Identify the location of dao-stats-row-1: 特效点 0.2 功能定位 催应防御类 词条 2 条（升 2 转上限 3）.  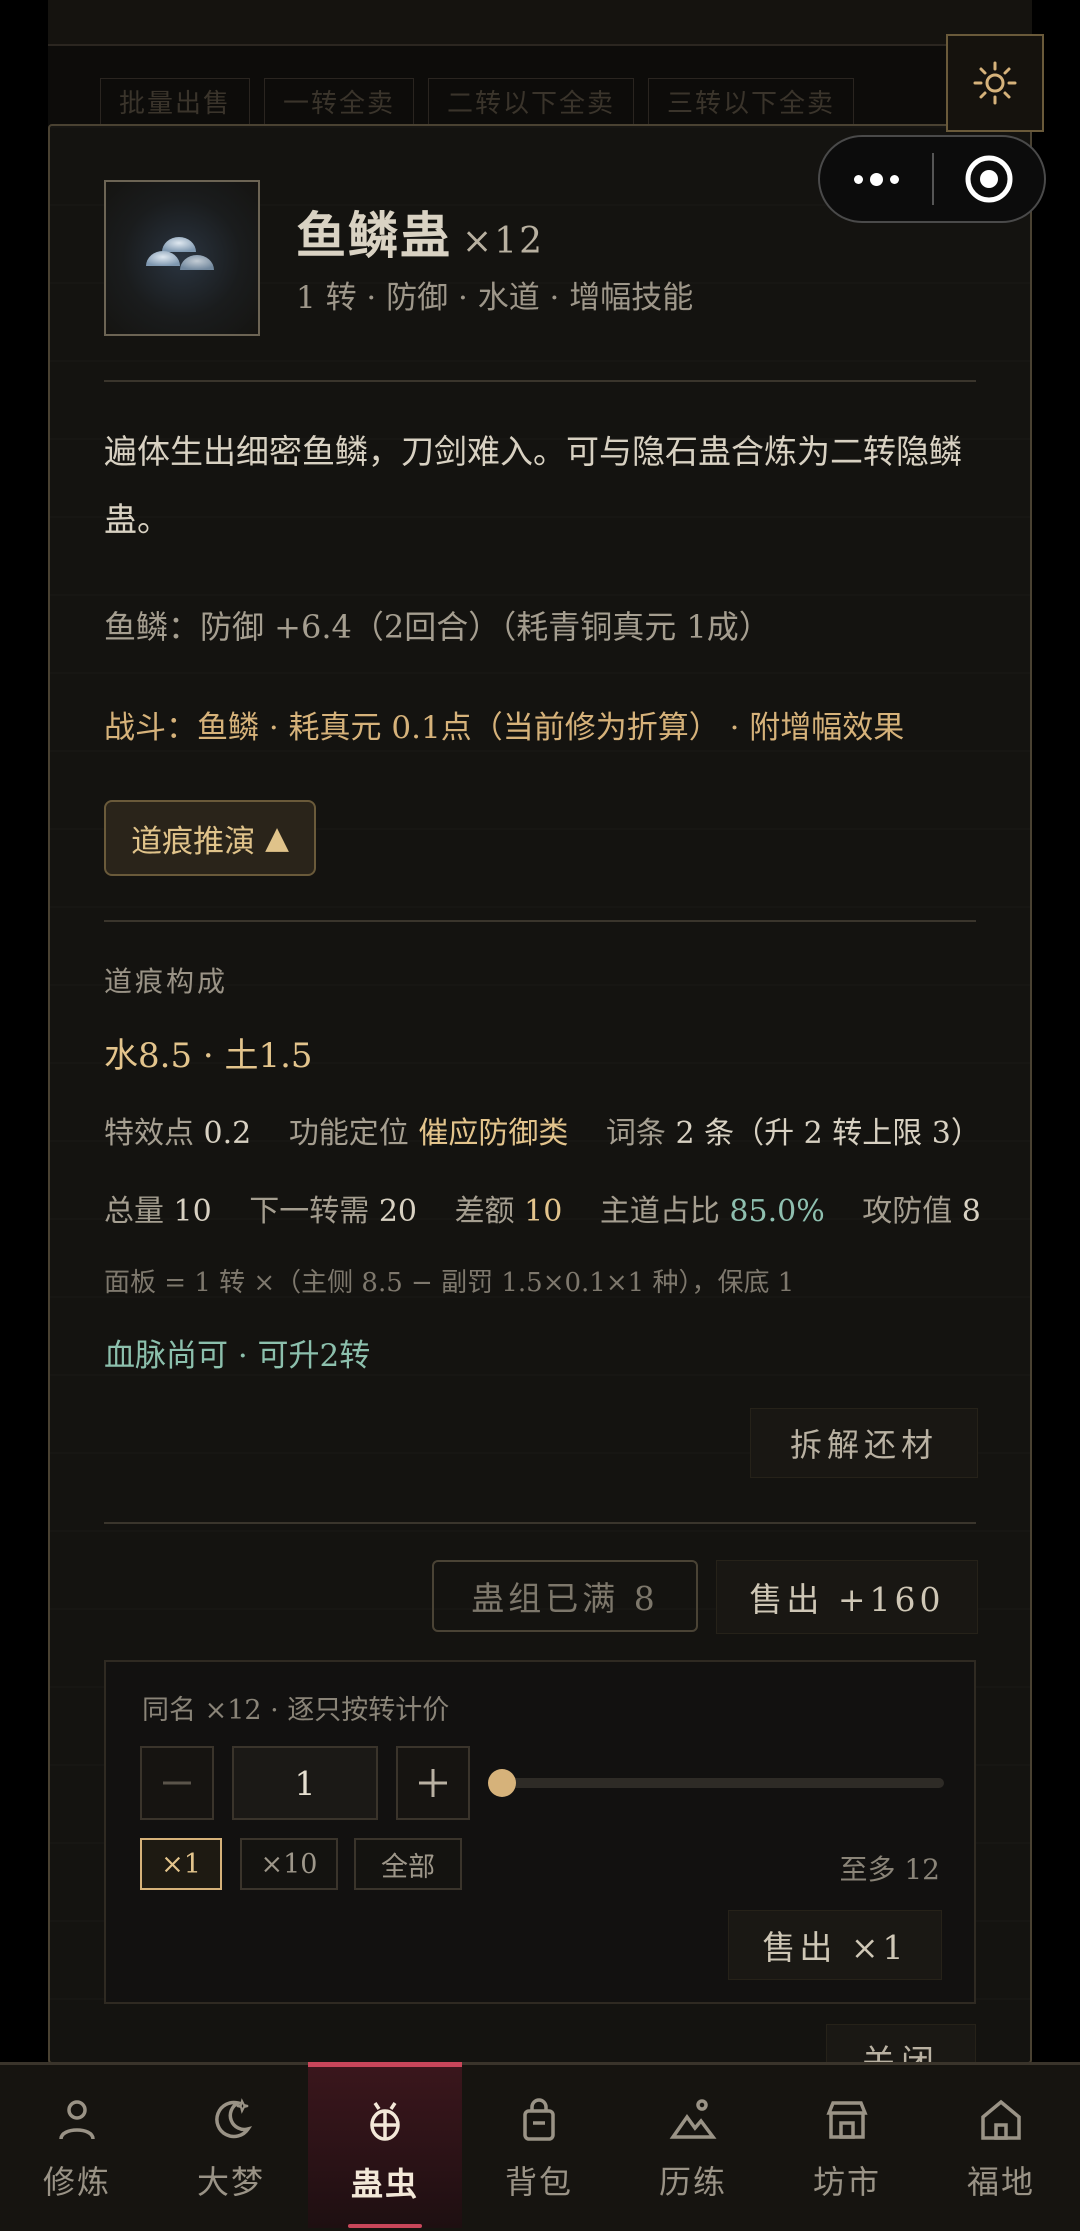
(556, 1130).